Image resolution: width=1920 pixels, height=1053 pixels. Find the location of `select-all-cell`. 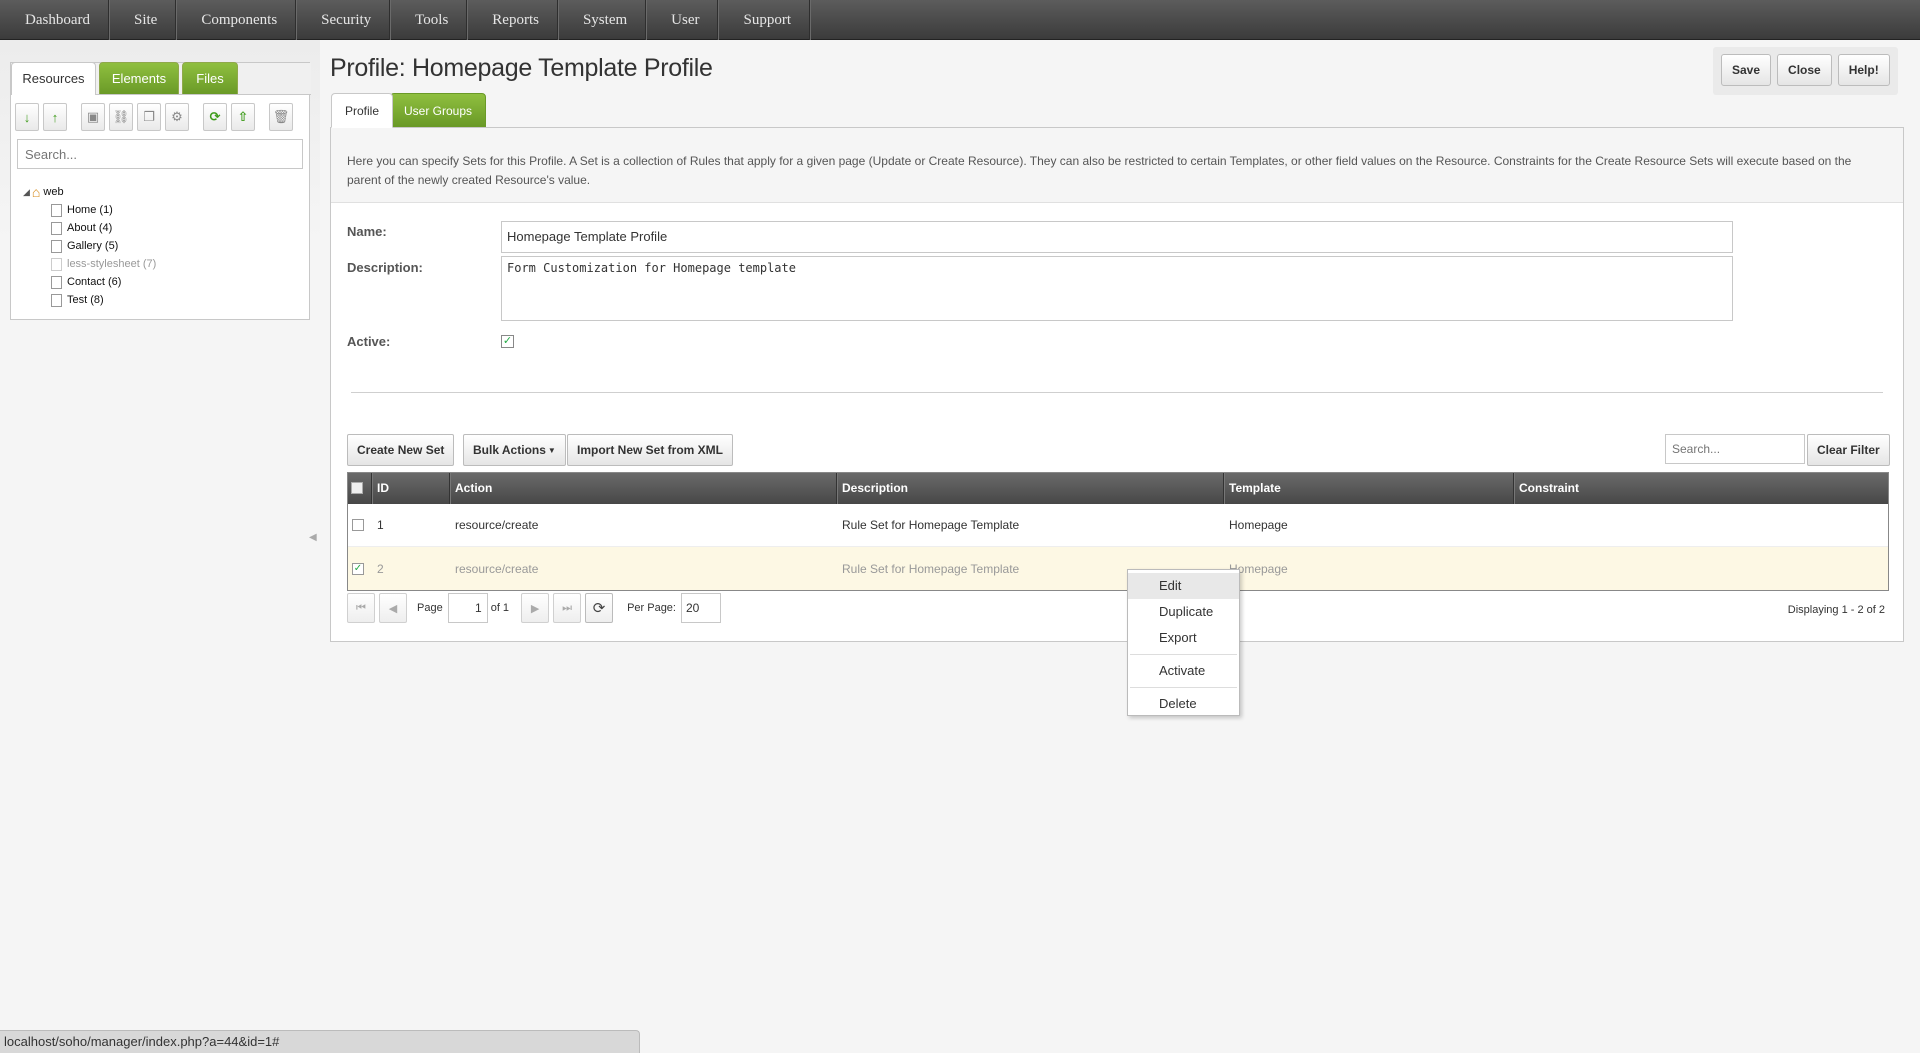

select-all-cell is located at coordinates (360, 488).